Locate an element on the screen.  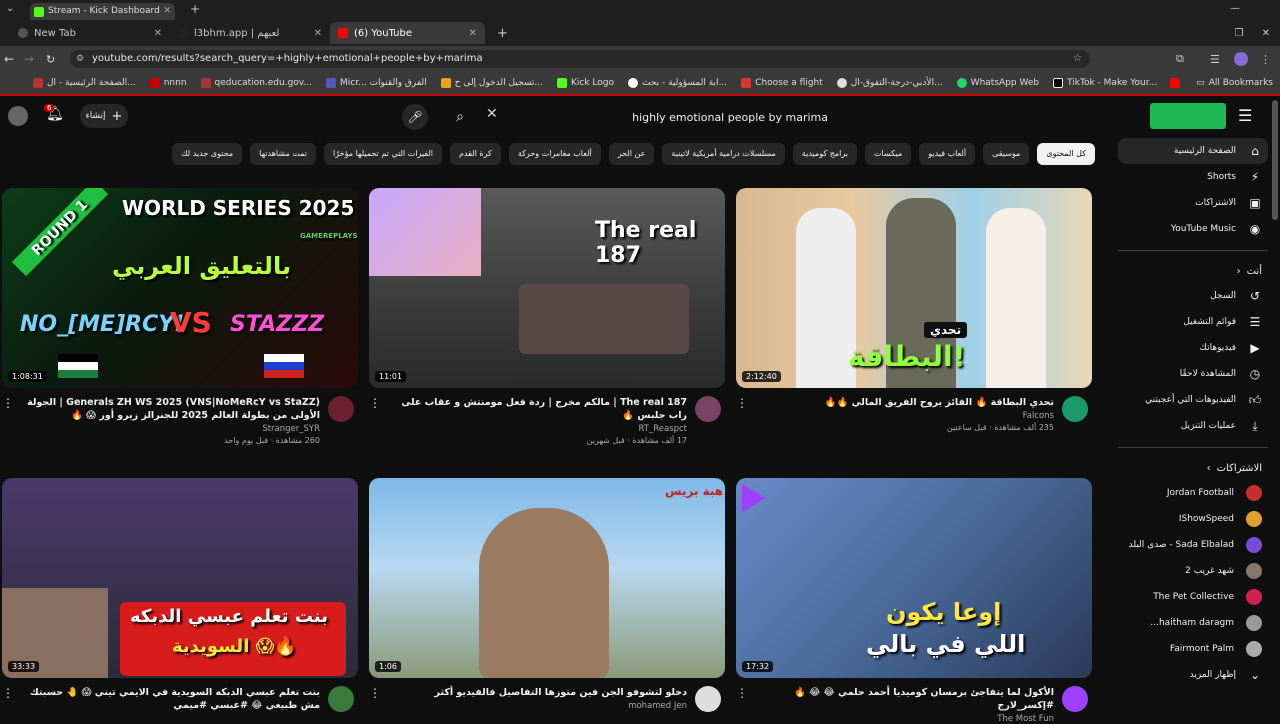
chip-all: كل المحتوى is located at coordinates (1066, 154).